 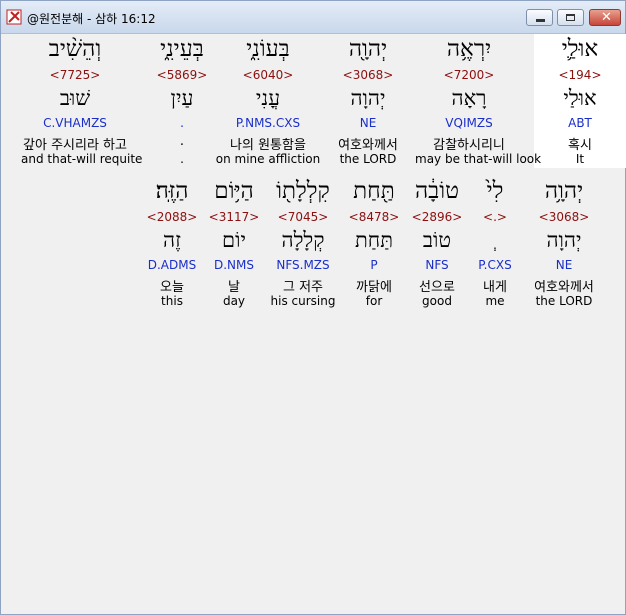 What do you see at coordinates (580, 145) in the screenshot?
I see `korean-gloss: 혹시` at bounding box center [580, 145].